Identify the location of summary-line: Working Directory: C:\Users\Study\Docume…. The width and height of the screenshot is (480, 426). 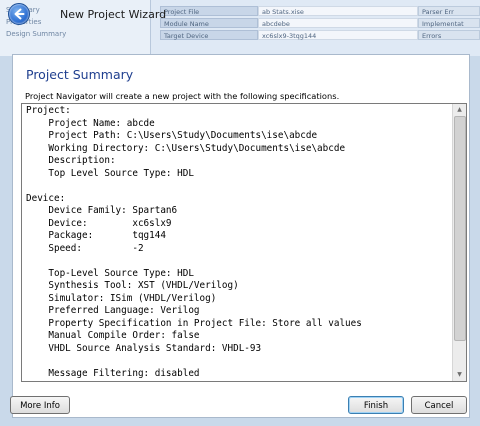
(186, 148).